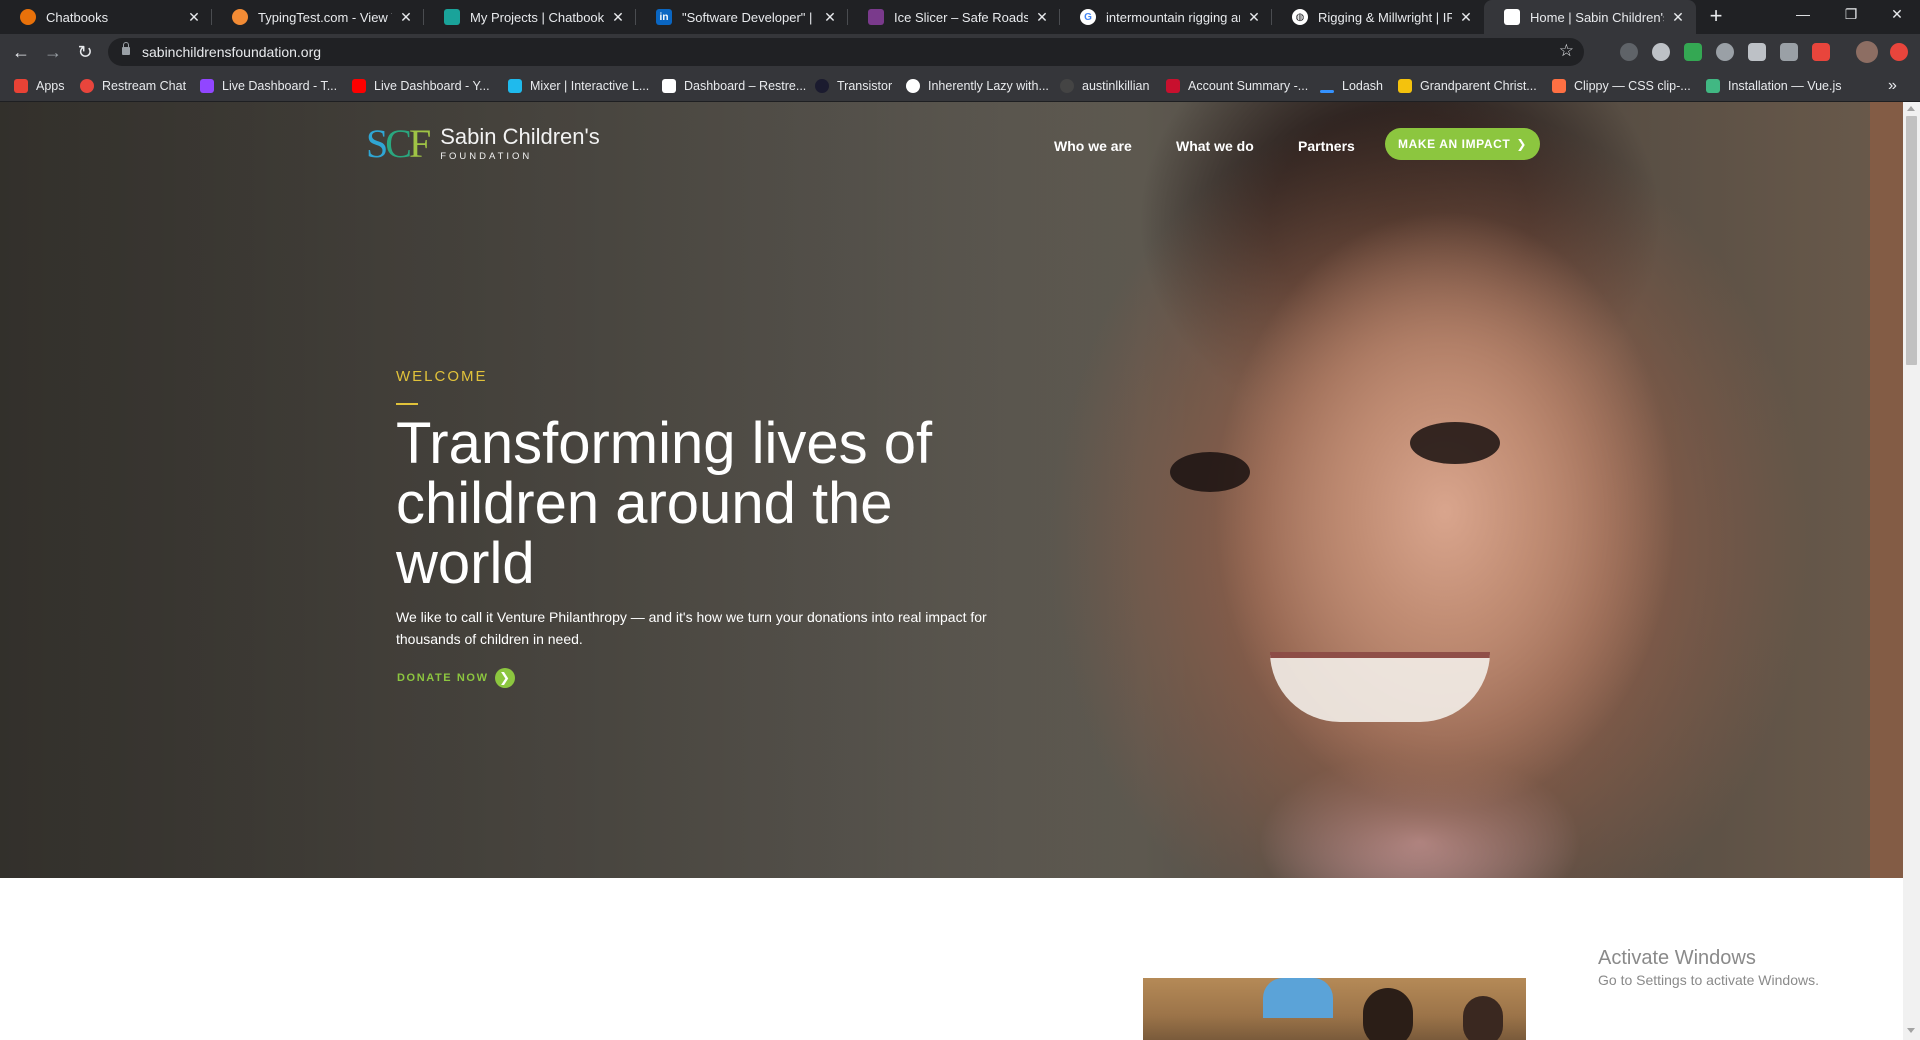 The width and height of the screenshot is (1920, 1040). What do you see at coordinates (398, 143) in the screenshot?
I see `scf-logo-mark: SCF` at bounding box center [398, 143].